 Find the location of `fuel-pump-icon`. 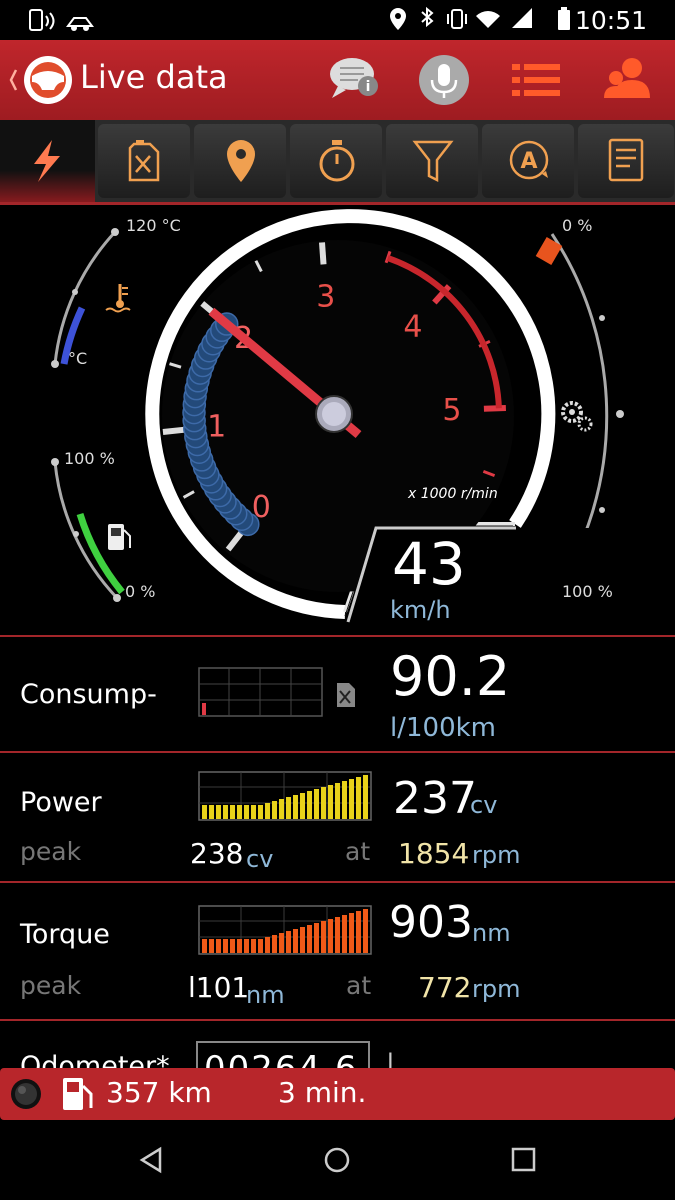

fuel-pump-icon is located at coordinates (119, 537).